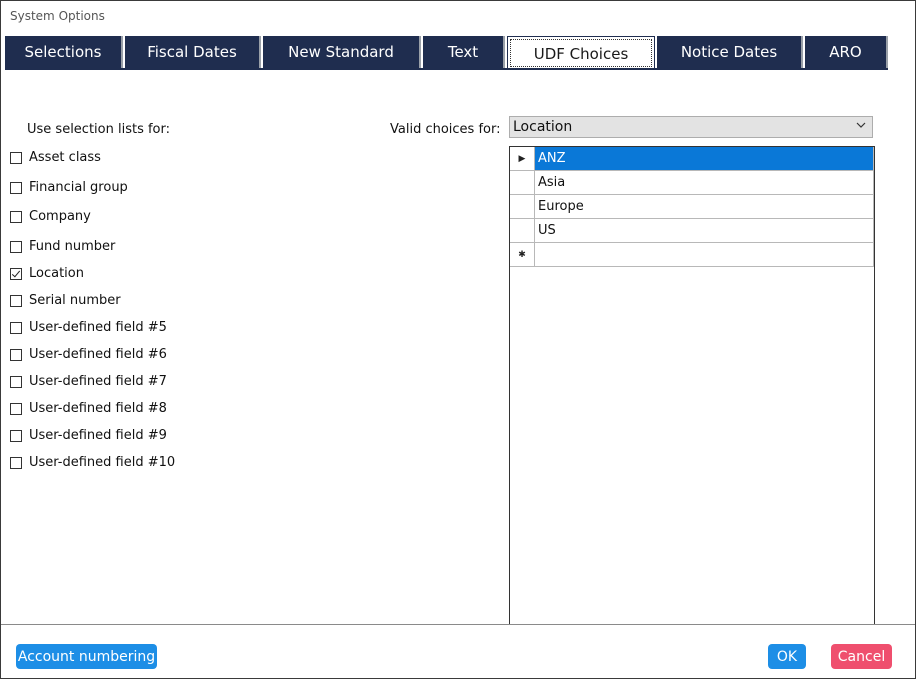  I want to click on checkbox-udf-9: User-defined field #9, so click(88, 435).